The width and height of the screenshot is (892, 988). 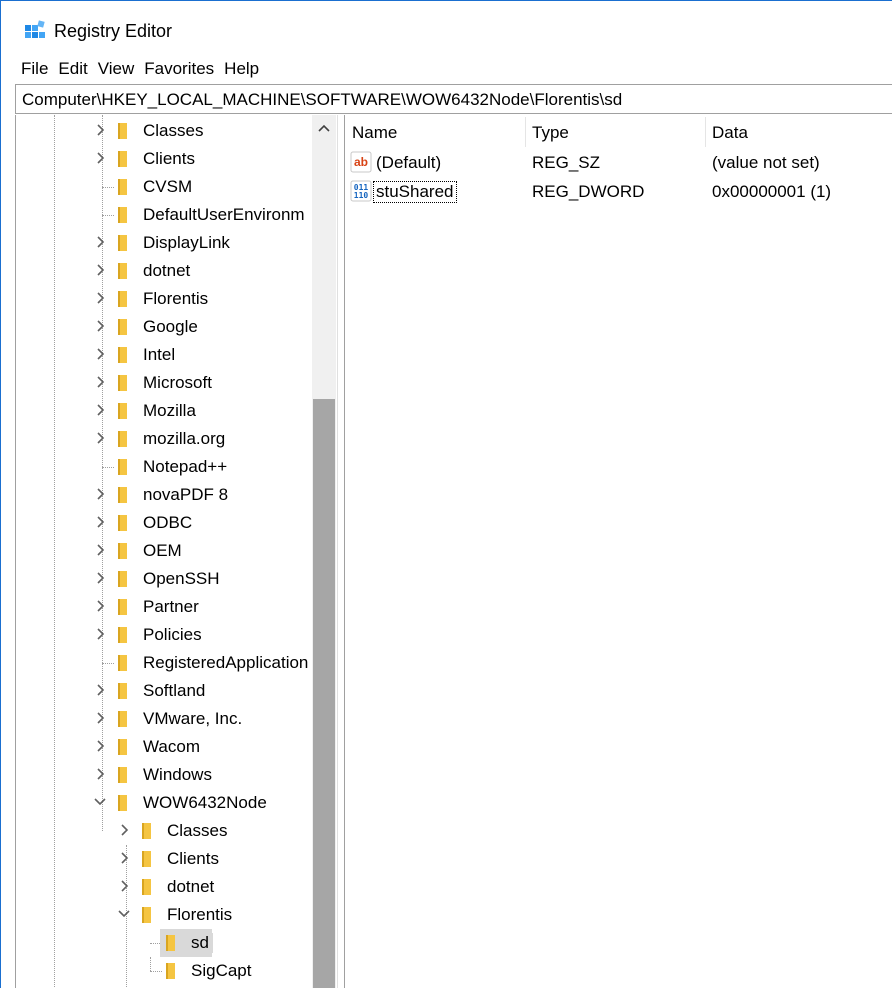 What do you see at coordinates (726, 132) in the screenshot?
I see `column-data: Data` at bounding box center [726, 132].